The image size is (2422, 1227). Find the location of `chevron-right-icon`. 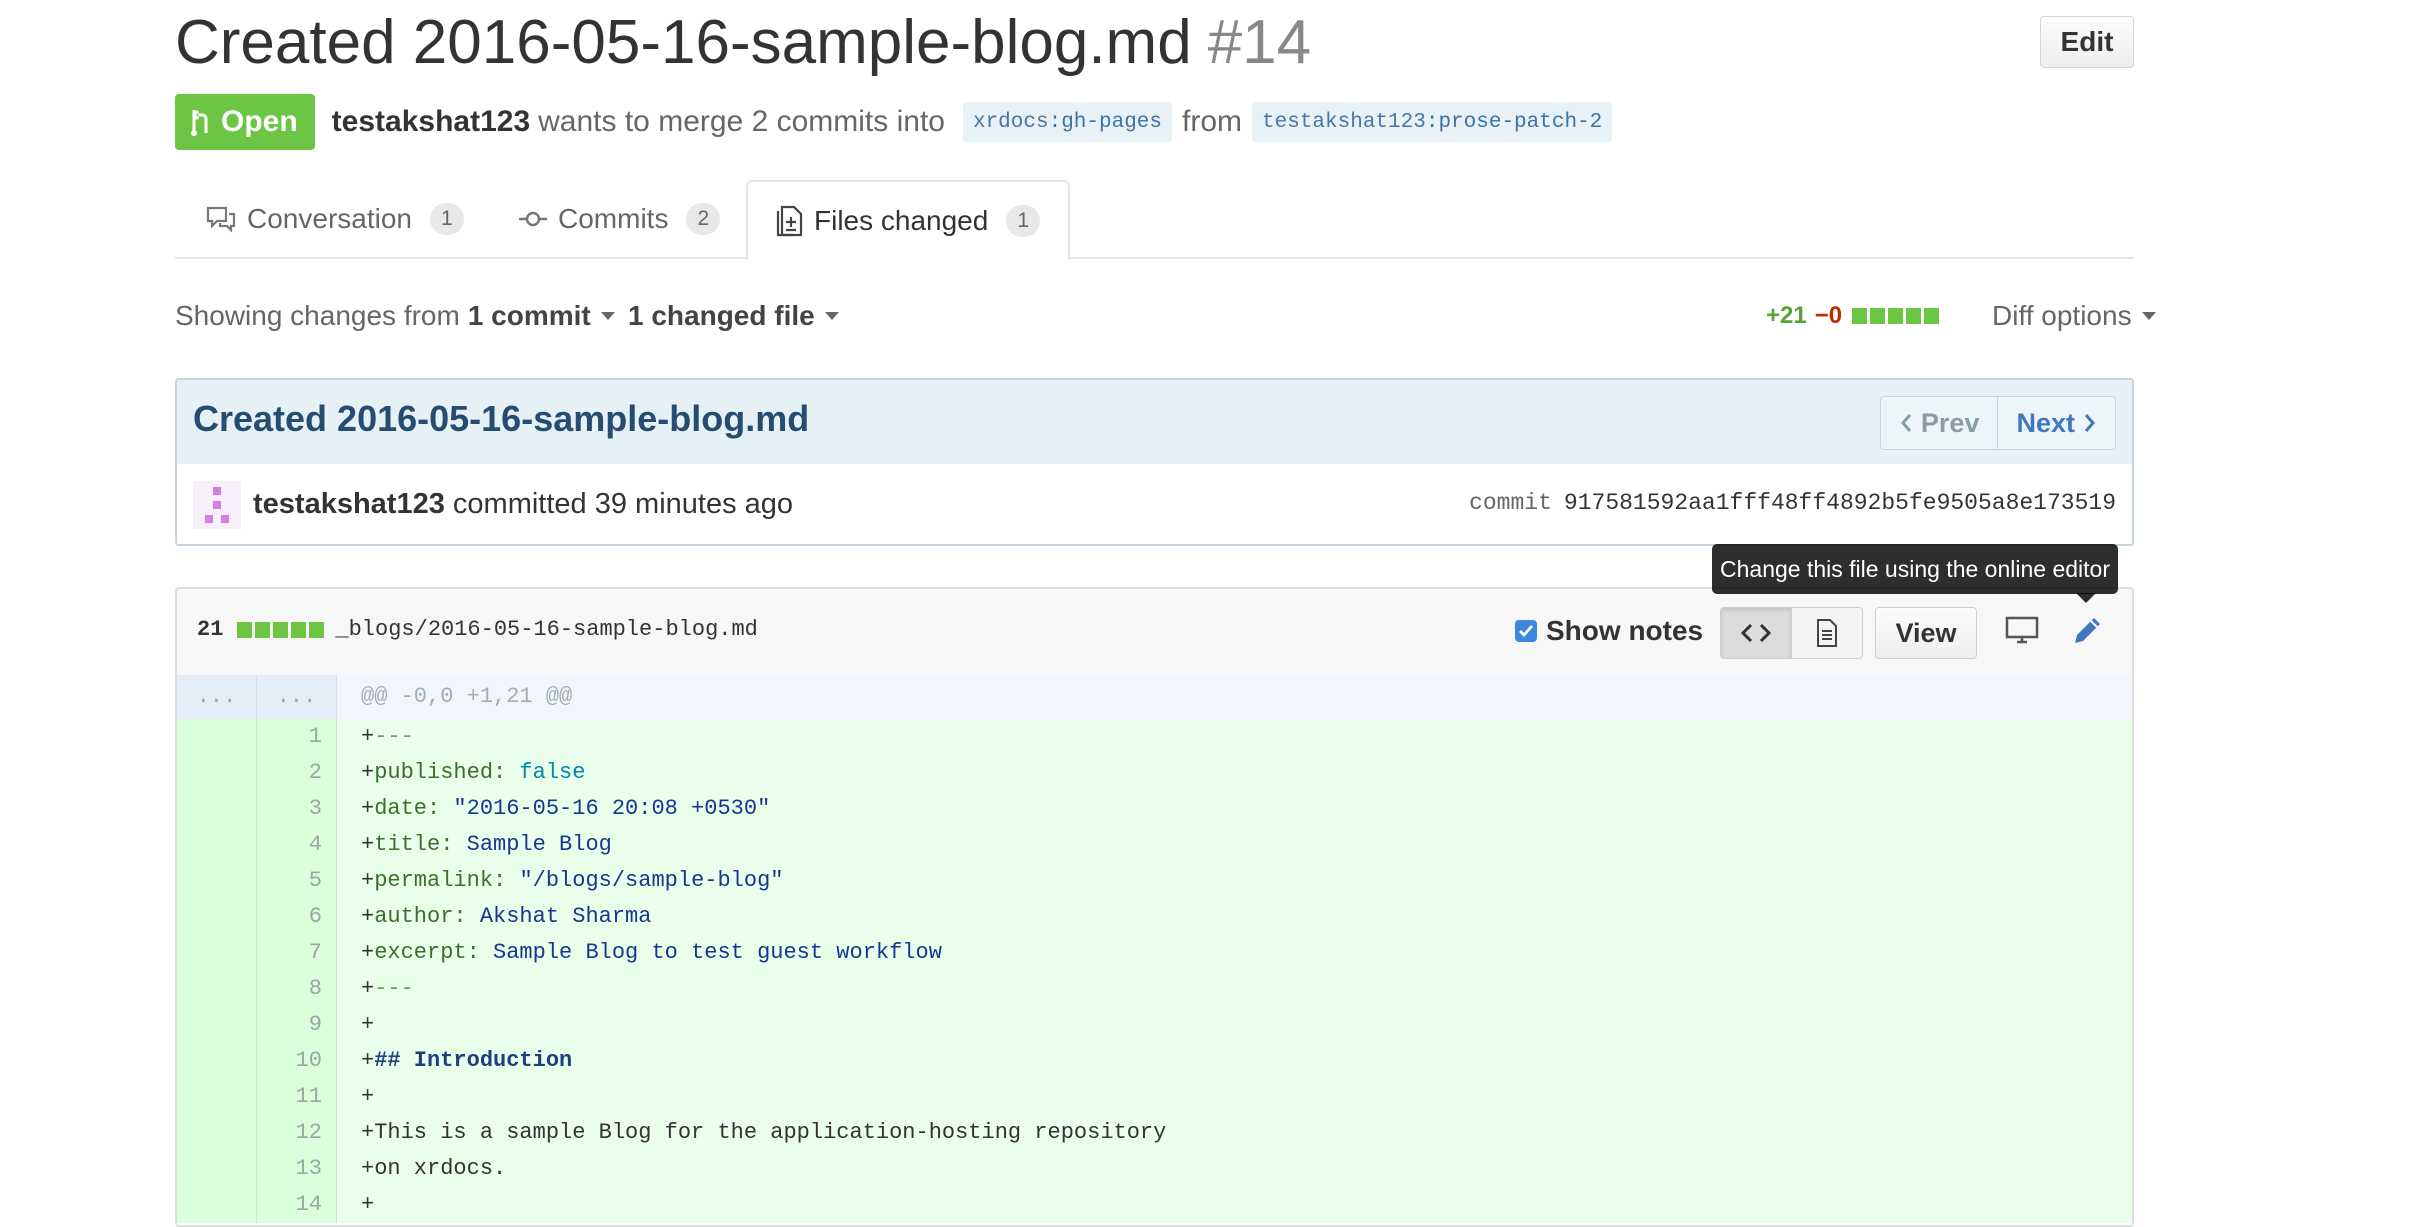

chevron-right-icon is located at coordinates (2089, 423).